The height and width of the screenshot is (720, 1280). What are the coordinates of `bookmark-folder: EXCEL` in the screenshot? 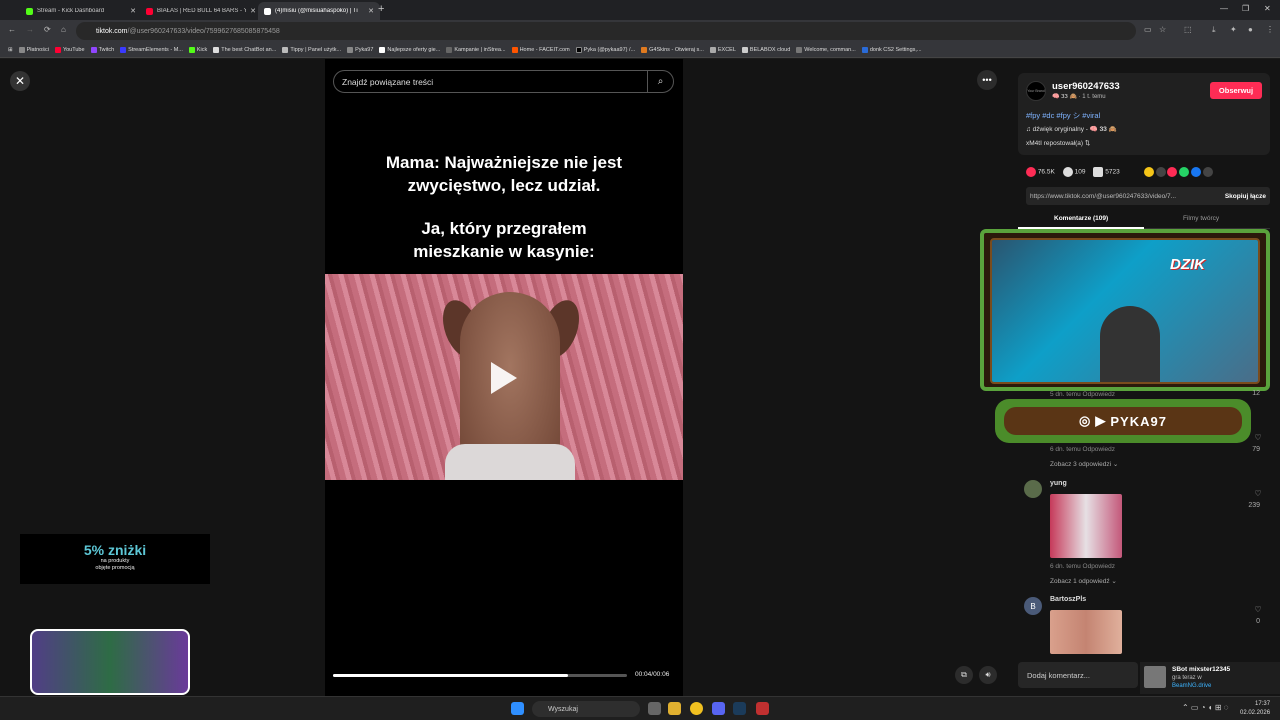 It's located at (722, 49).